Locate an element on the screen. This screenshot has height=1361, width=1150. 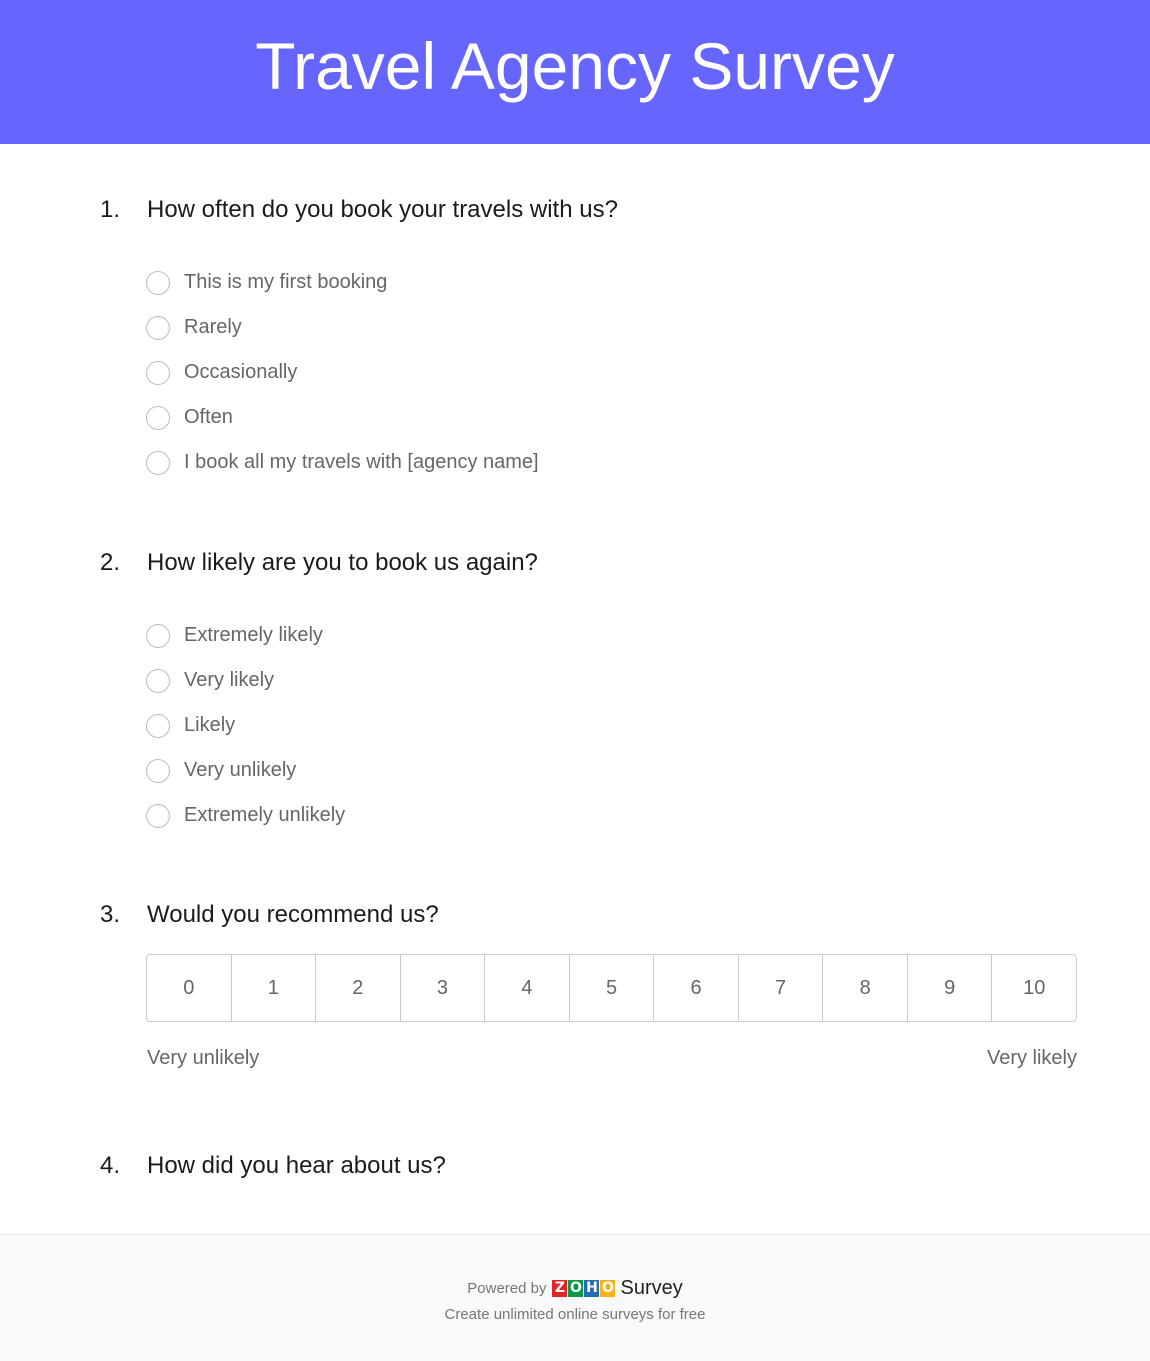
option-extremely-likely: Extremely likely is located at coordinates (613, 635).